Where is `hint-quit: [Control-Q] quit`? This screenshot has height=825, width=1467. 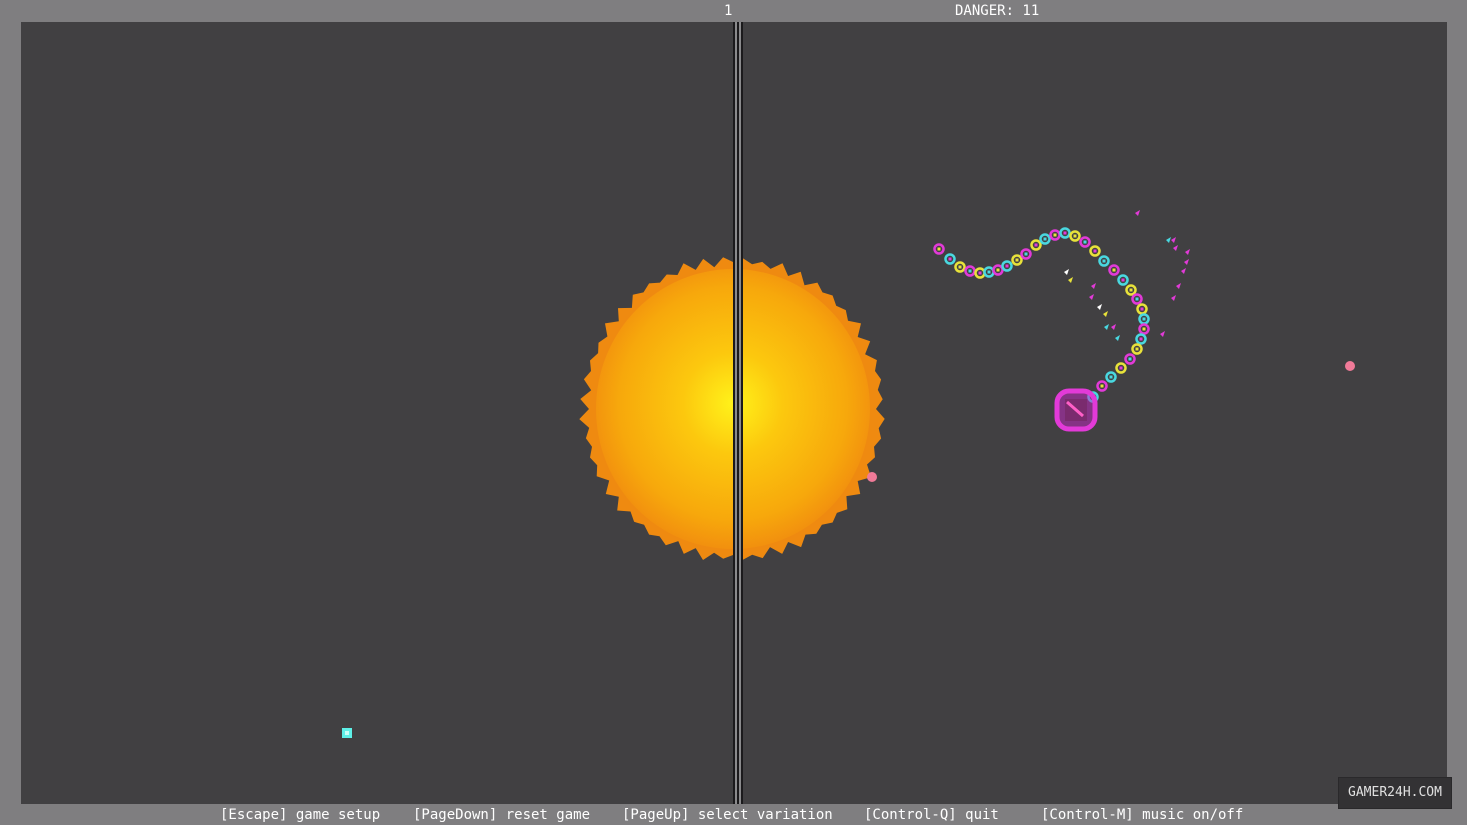 hint-quit: [Control-Q] quit is located at coordinates (931, 815).